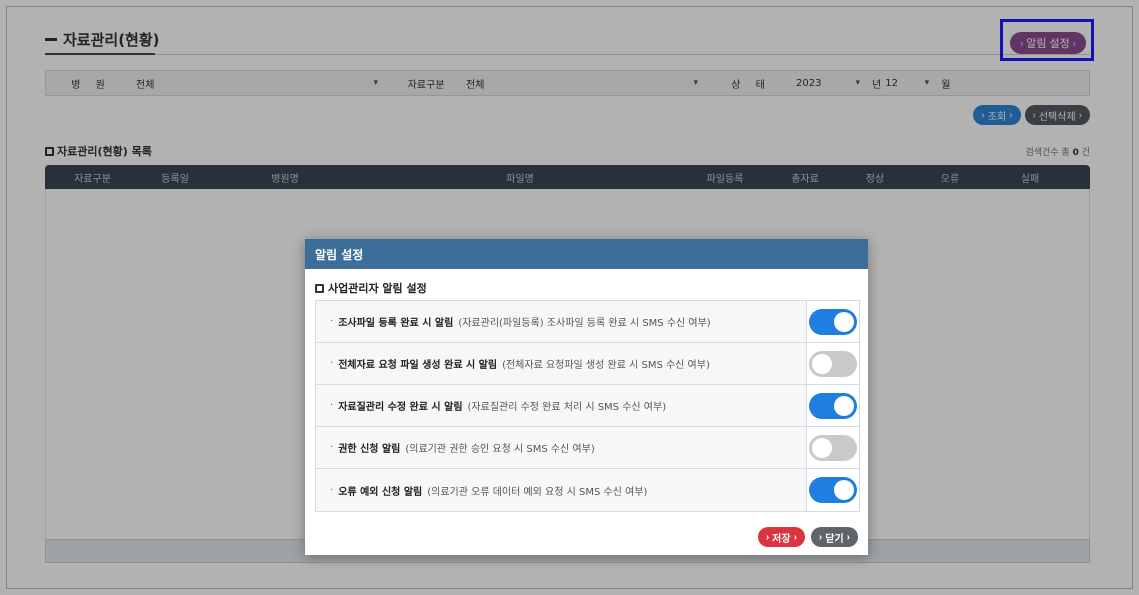  Describe the element at coordinates (319, 288) in the screenshot. I see `square-bullet-icon` at that location.